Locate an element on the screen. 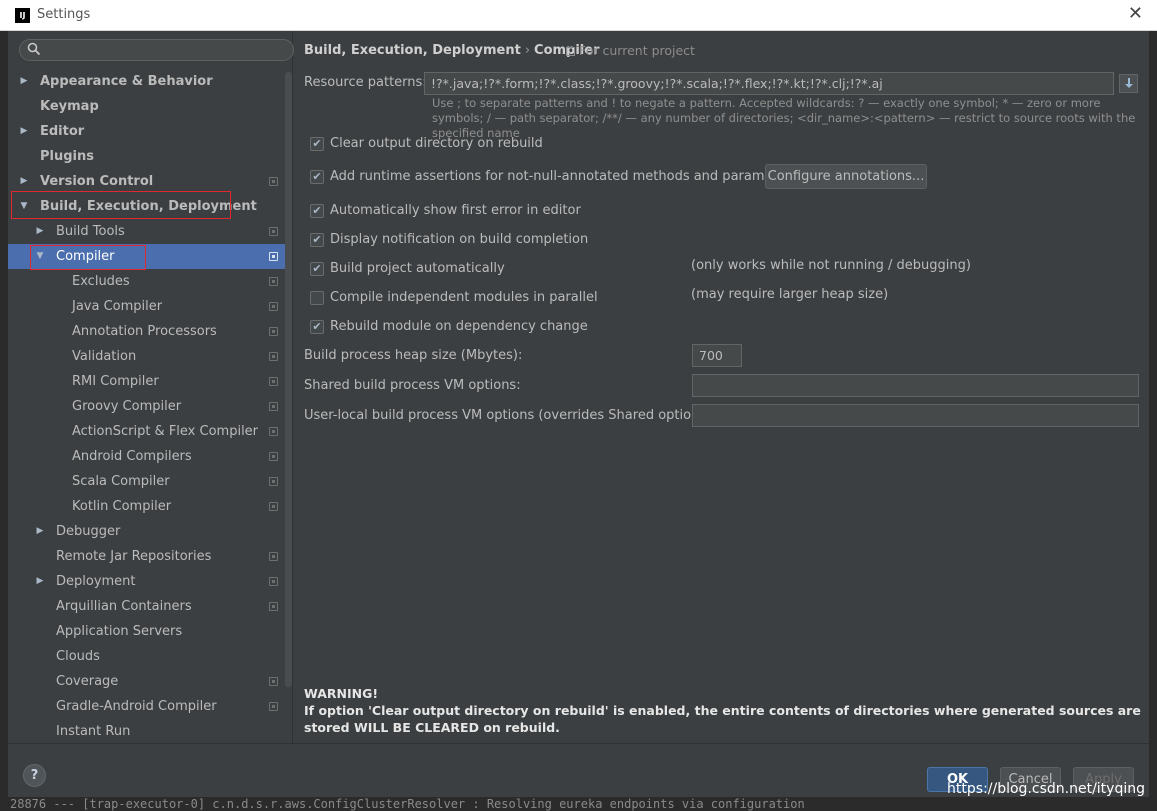 The height and width of the screenshot is (811, 1157). tree-item: Scala Compiler is located at coordinates (146, 481).